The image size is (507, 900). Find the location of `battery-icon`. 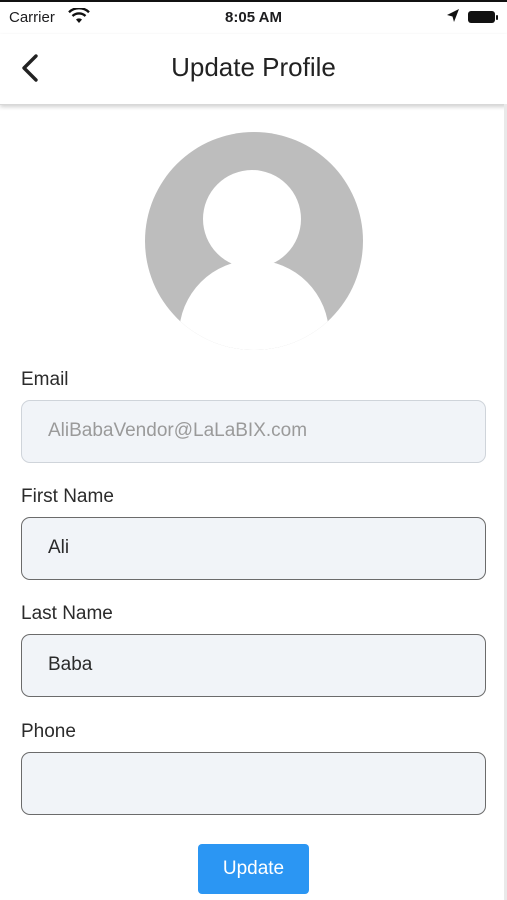

battery-icon is located at coordinates (483, 17).